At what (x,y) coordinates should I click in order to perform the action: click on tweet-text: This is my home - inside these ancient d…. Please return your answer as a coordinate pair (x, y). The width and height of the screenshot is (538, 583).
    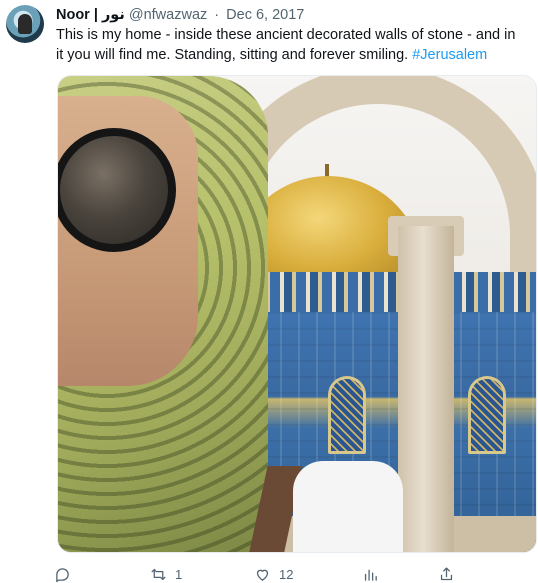
    Looking at the image, I should click on (291, 45).